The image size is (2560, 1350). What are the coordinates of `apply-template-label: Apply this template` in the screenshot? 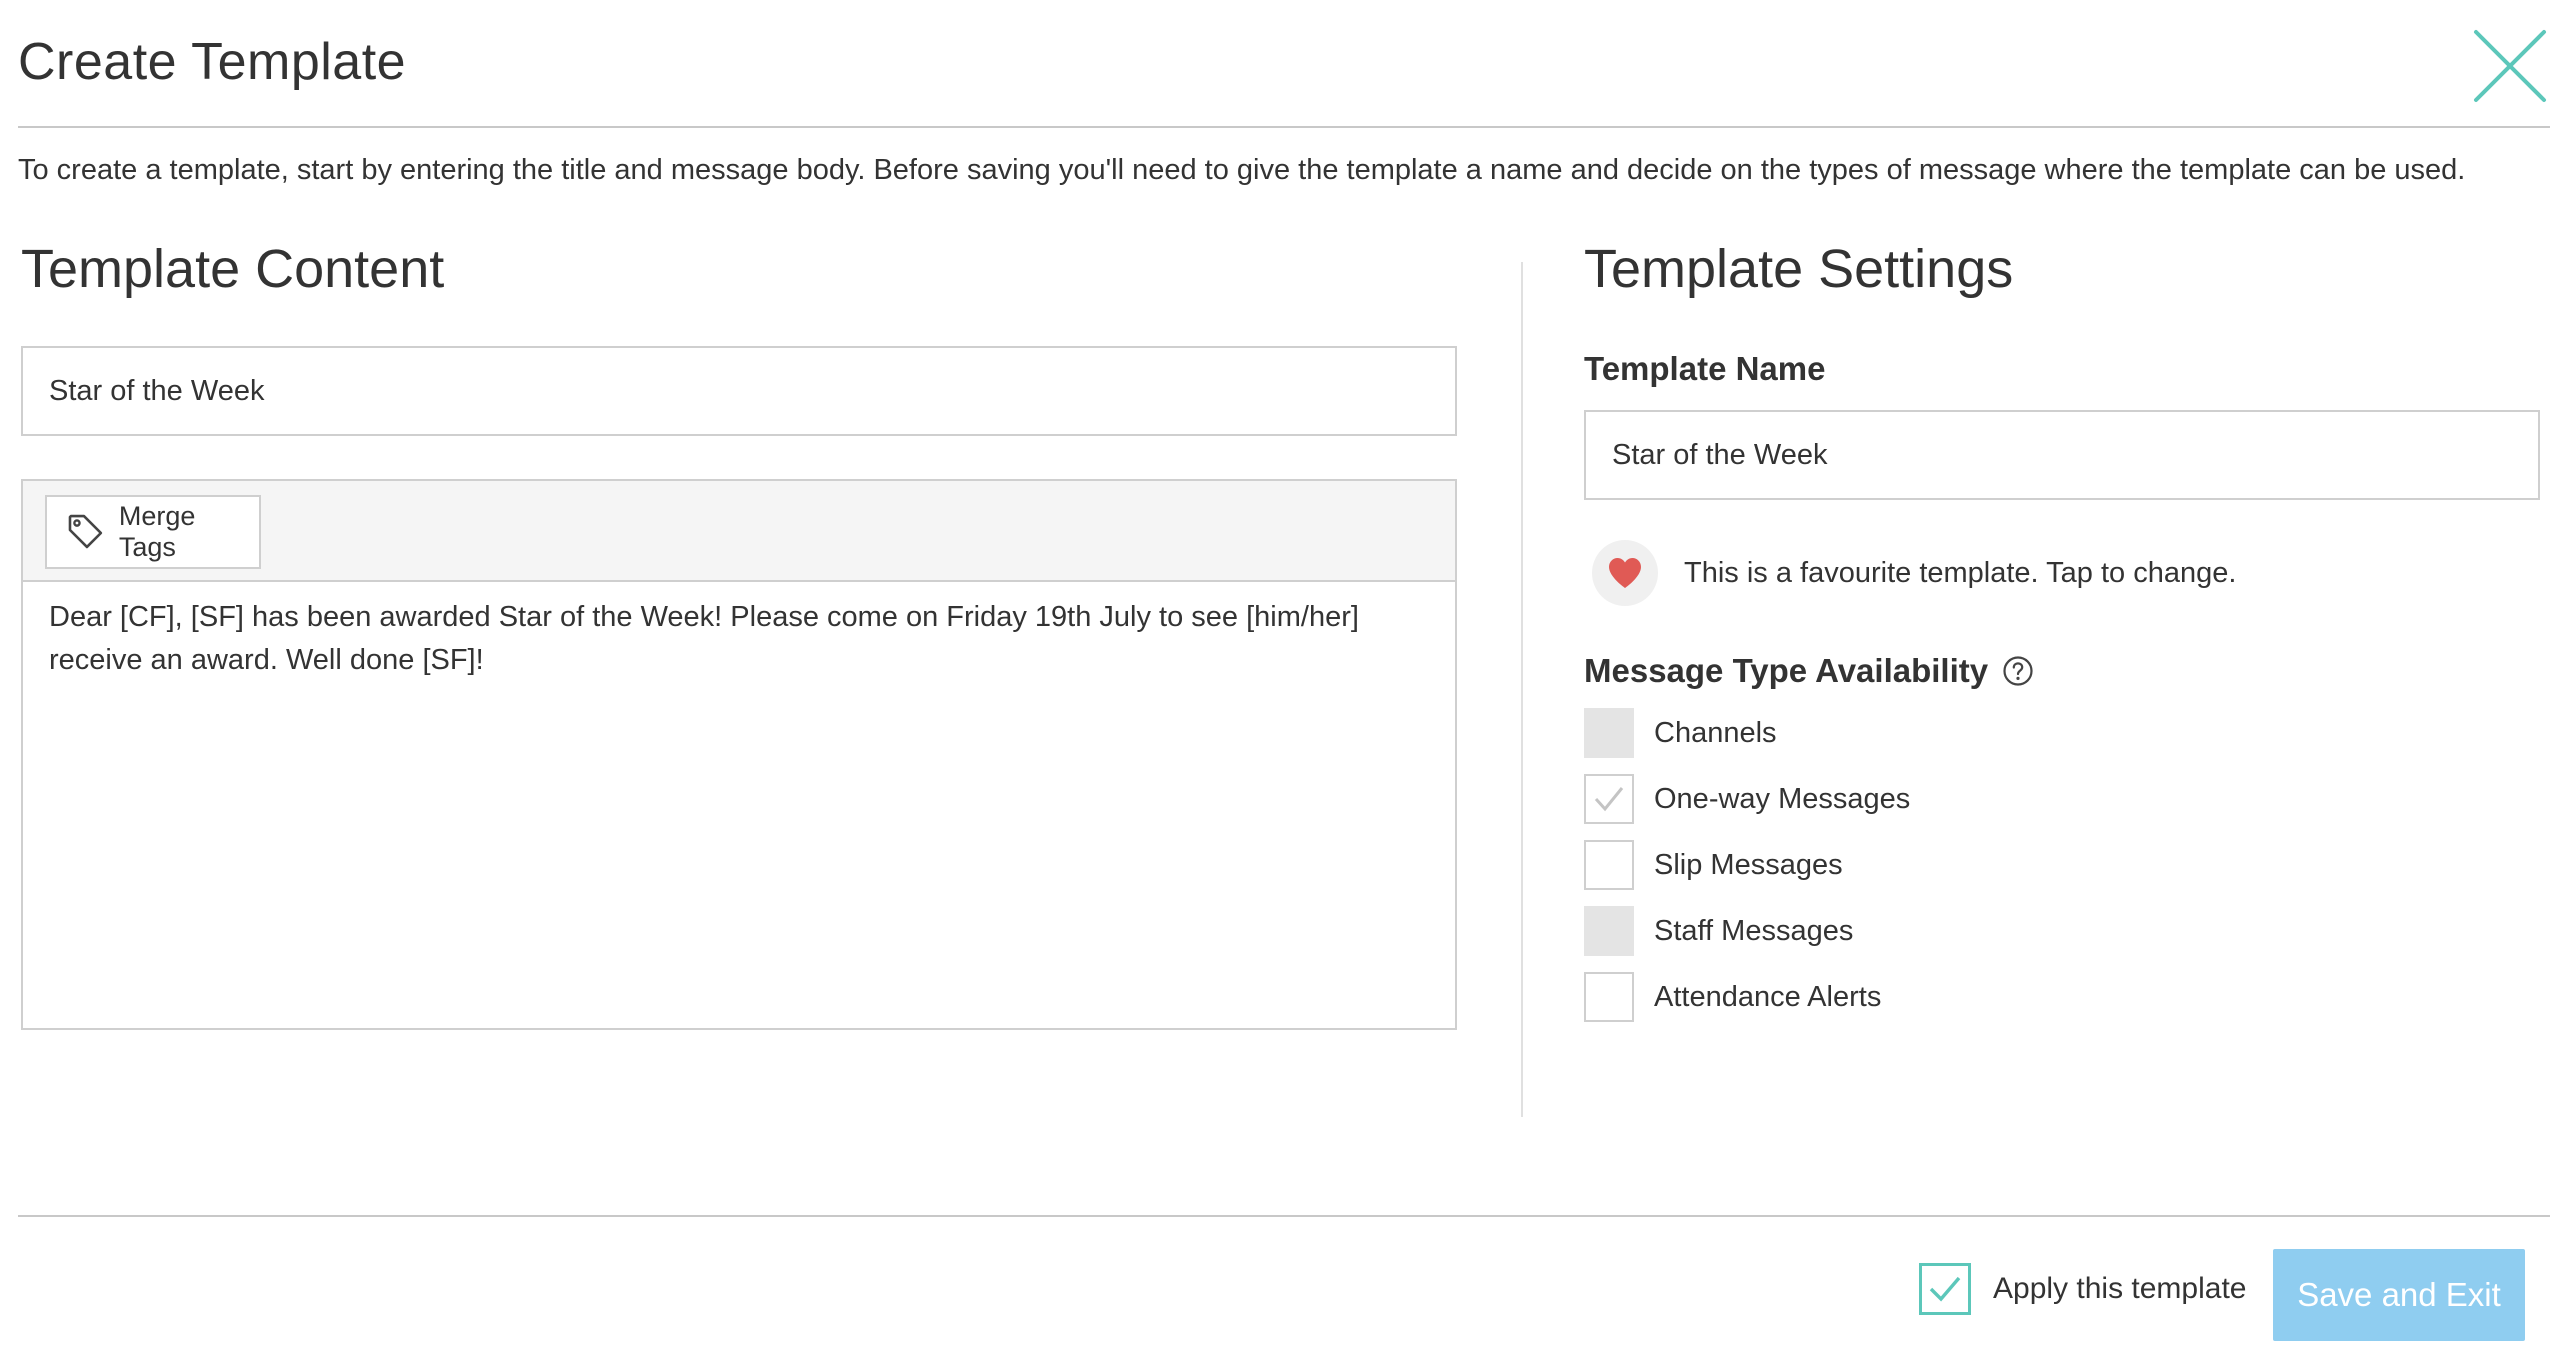 It's located at (2120, 1288).